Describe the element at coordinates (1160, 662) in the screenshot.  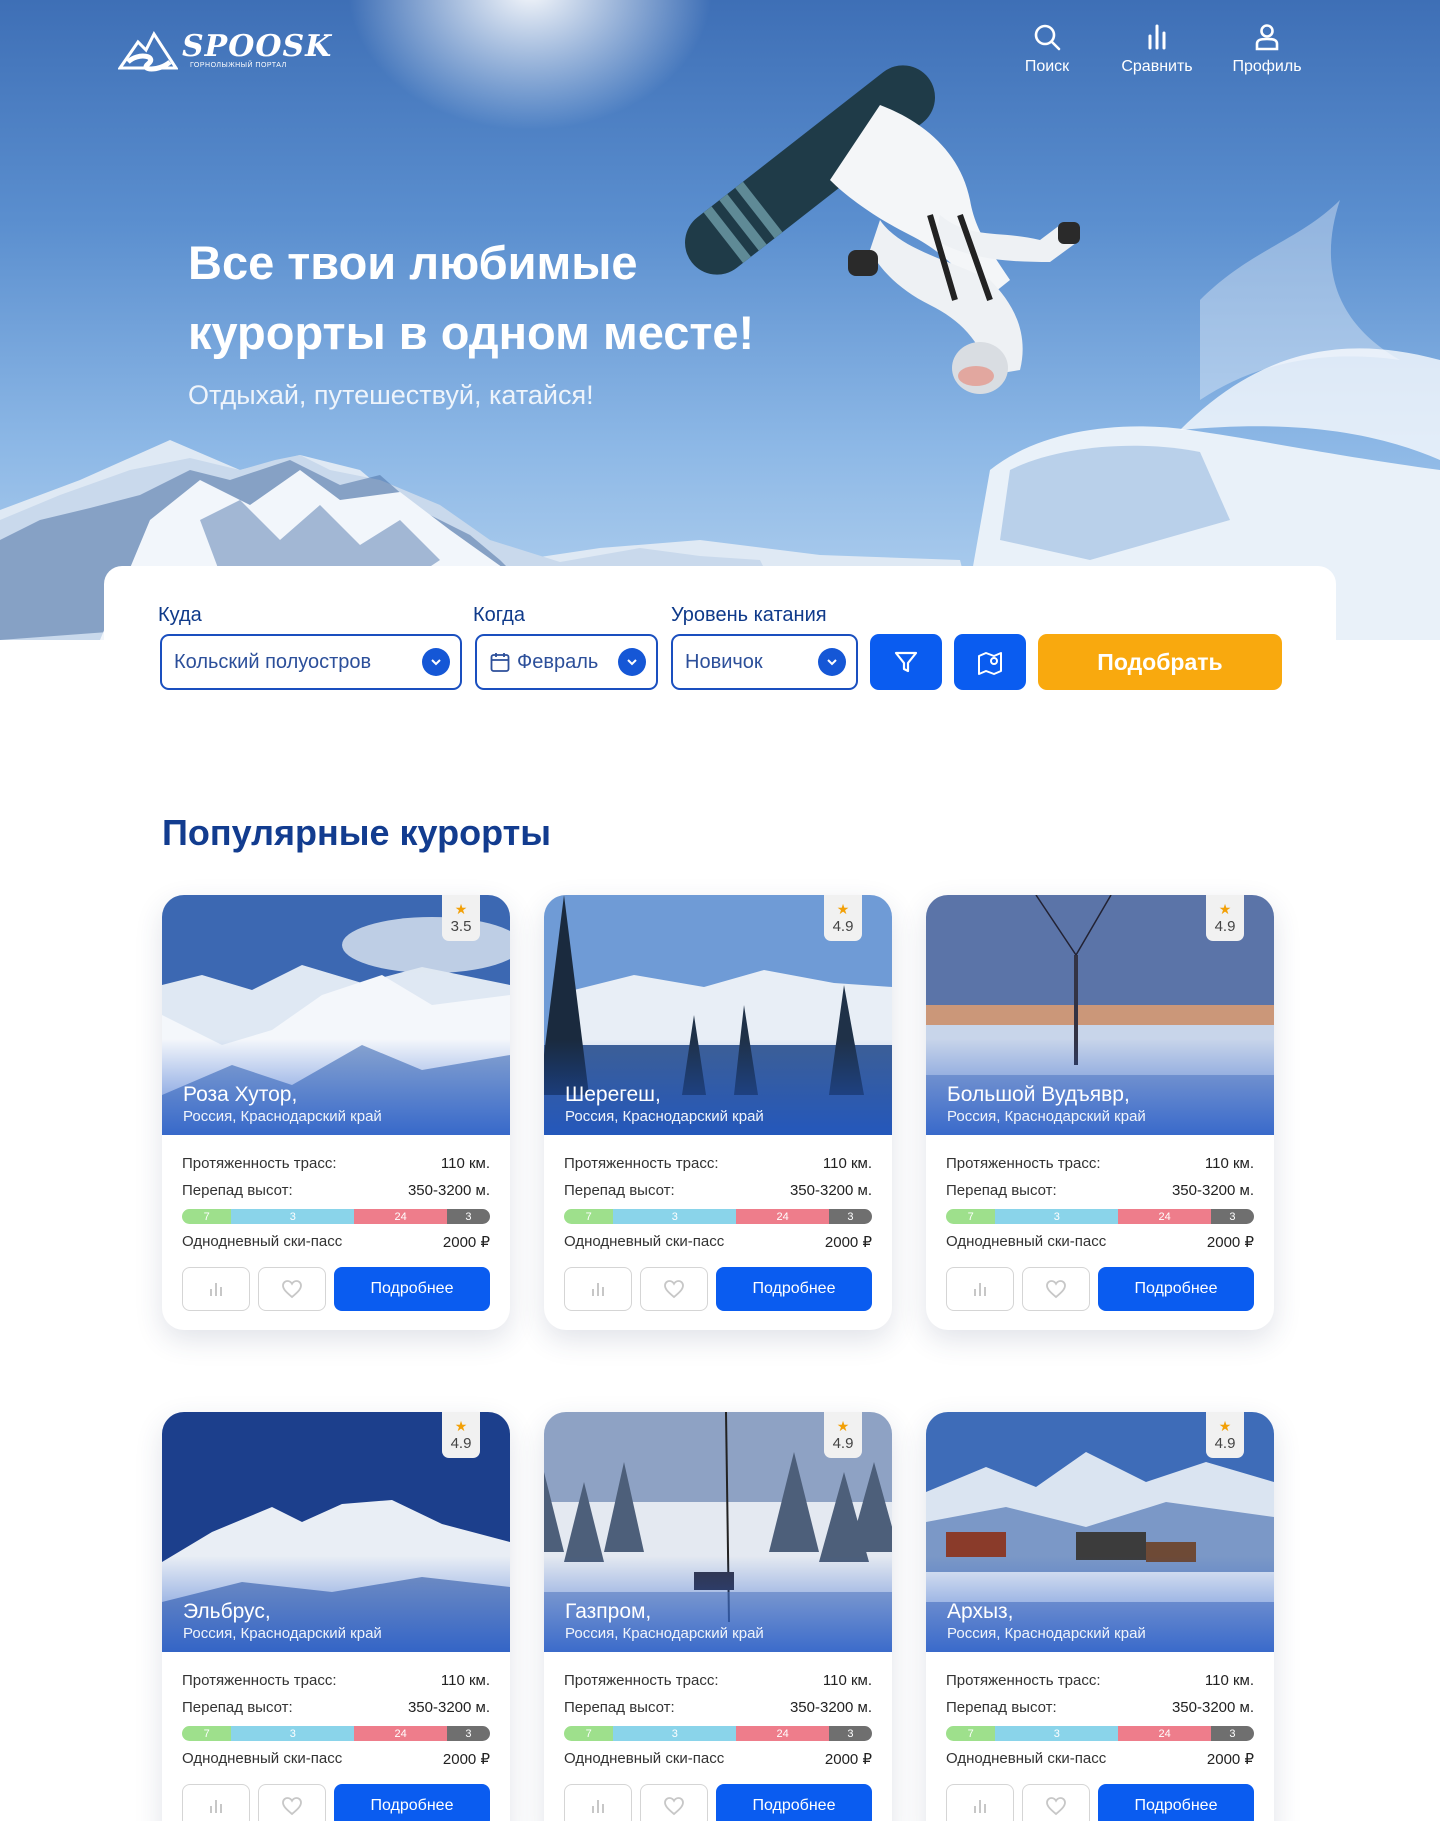
I see `submit-search-button: Подобрать` at that location.